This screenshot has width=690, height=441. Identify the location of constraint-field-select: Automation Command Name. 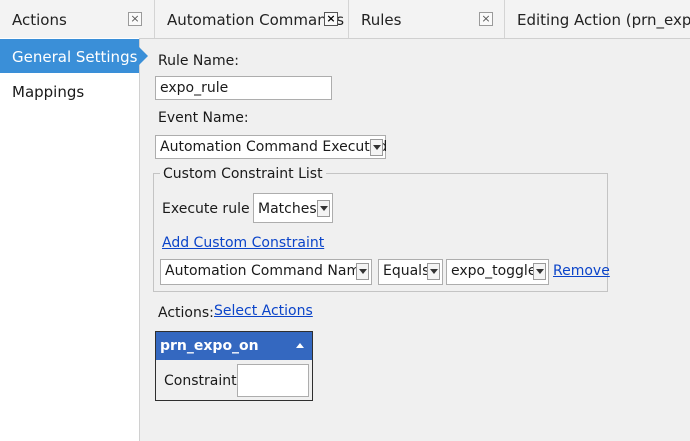
(266, 272).